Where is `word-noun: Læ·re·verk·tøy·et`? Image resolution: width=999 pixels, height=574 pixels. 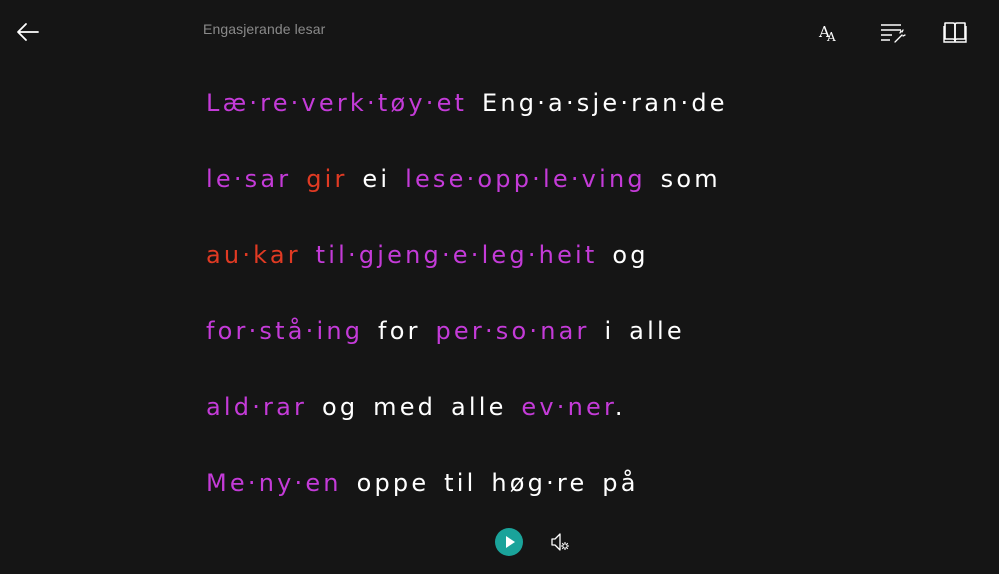
word-noun: Læ·re·verk·tøy·et is located at coordinates (336, 103).